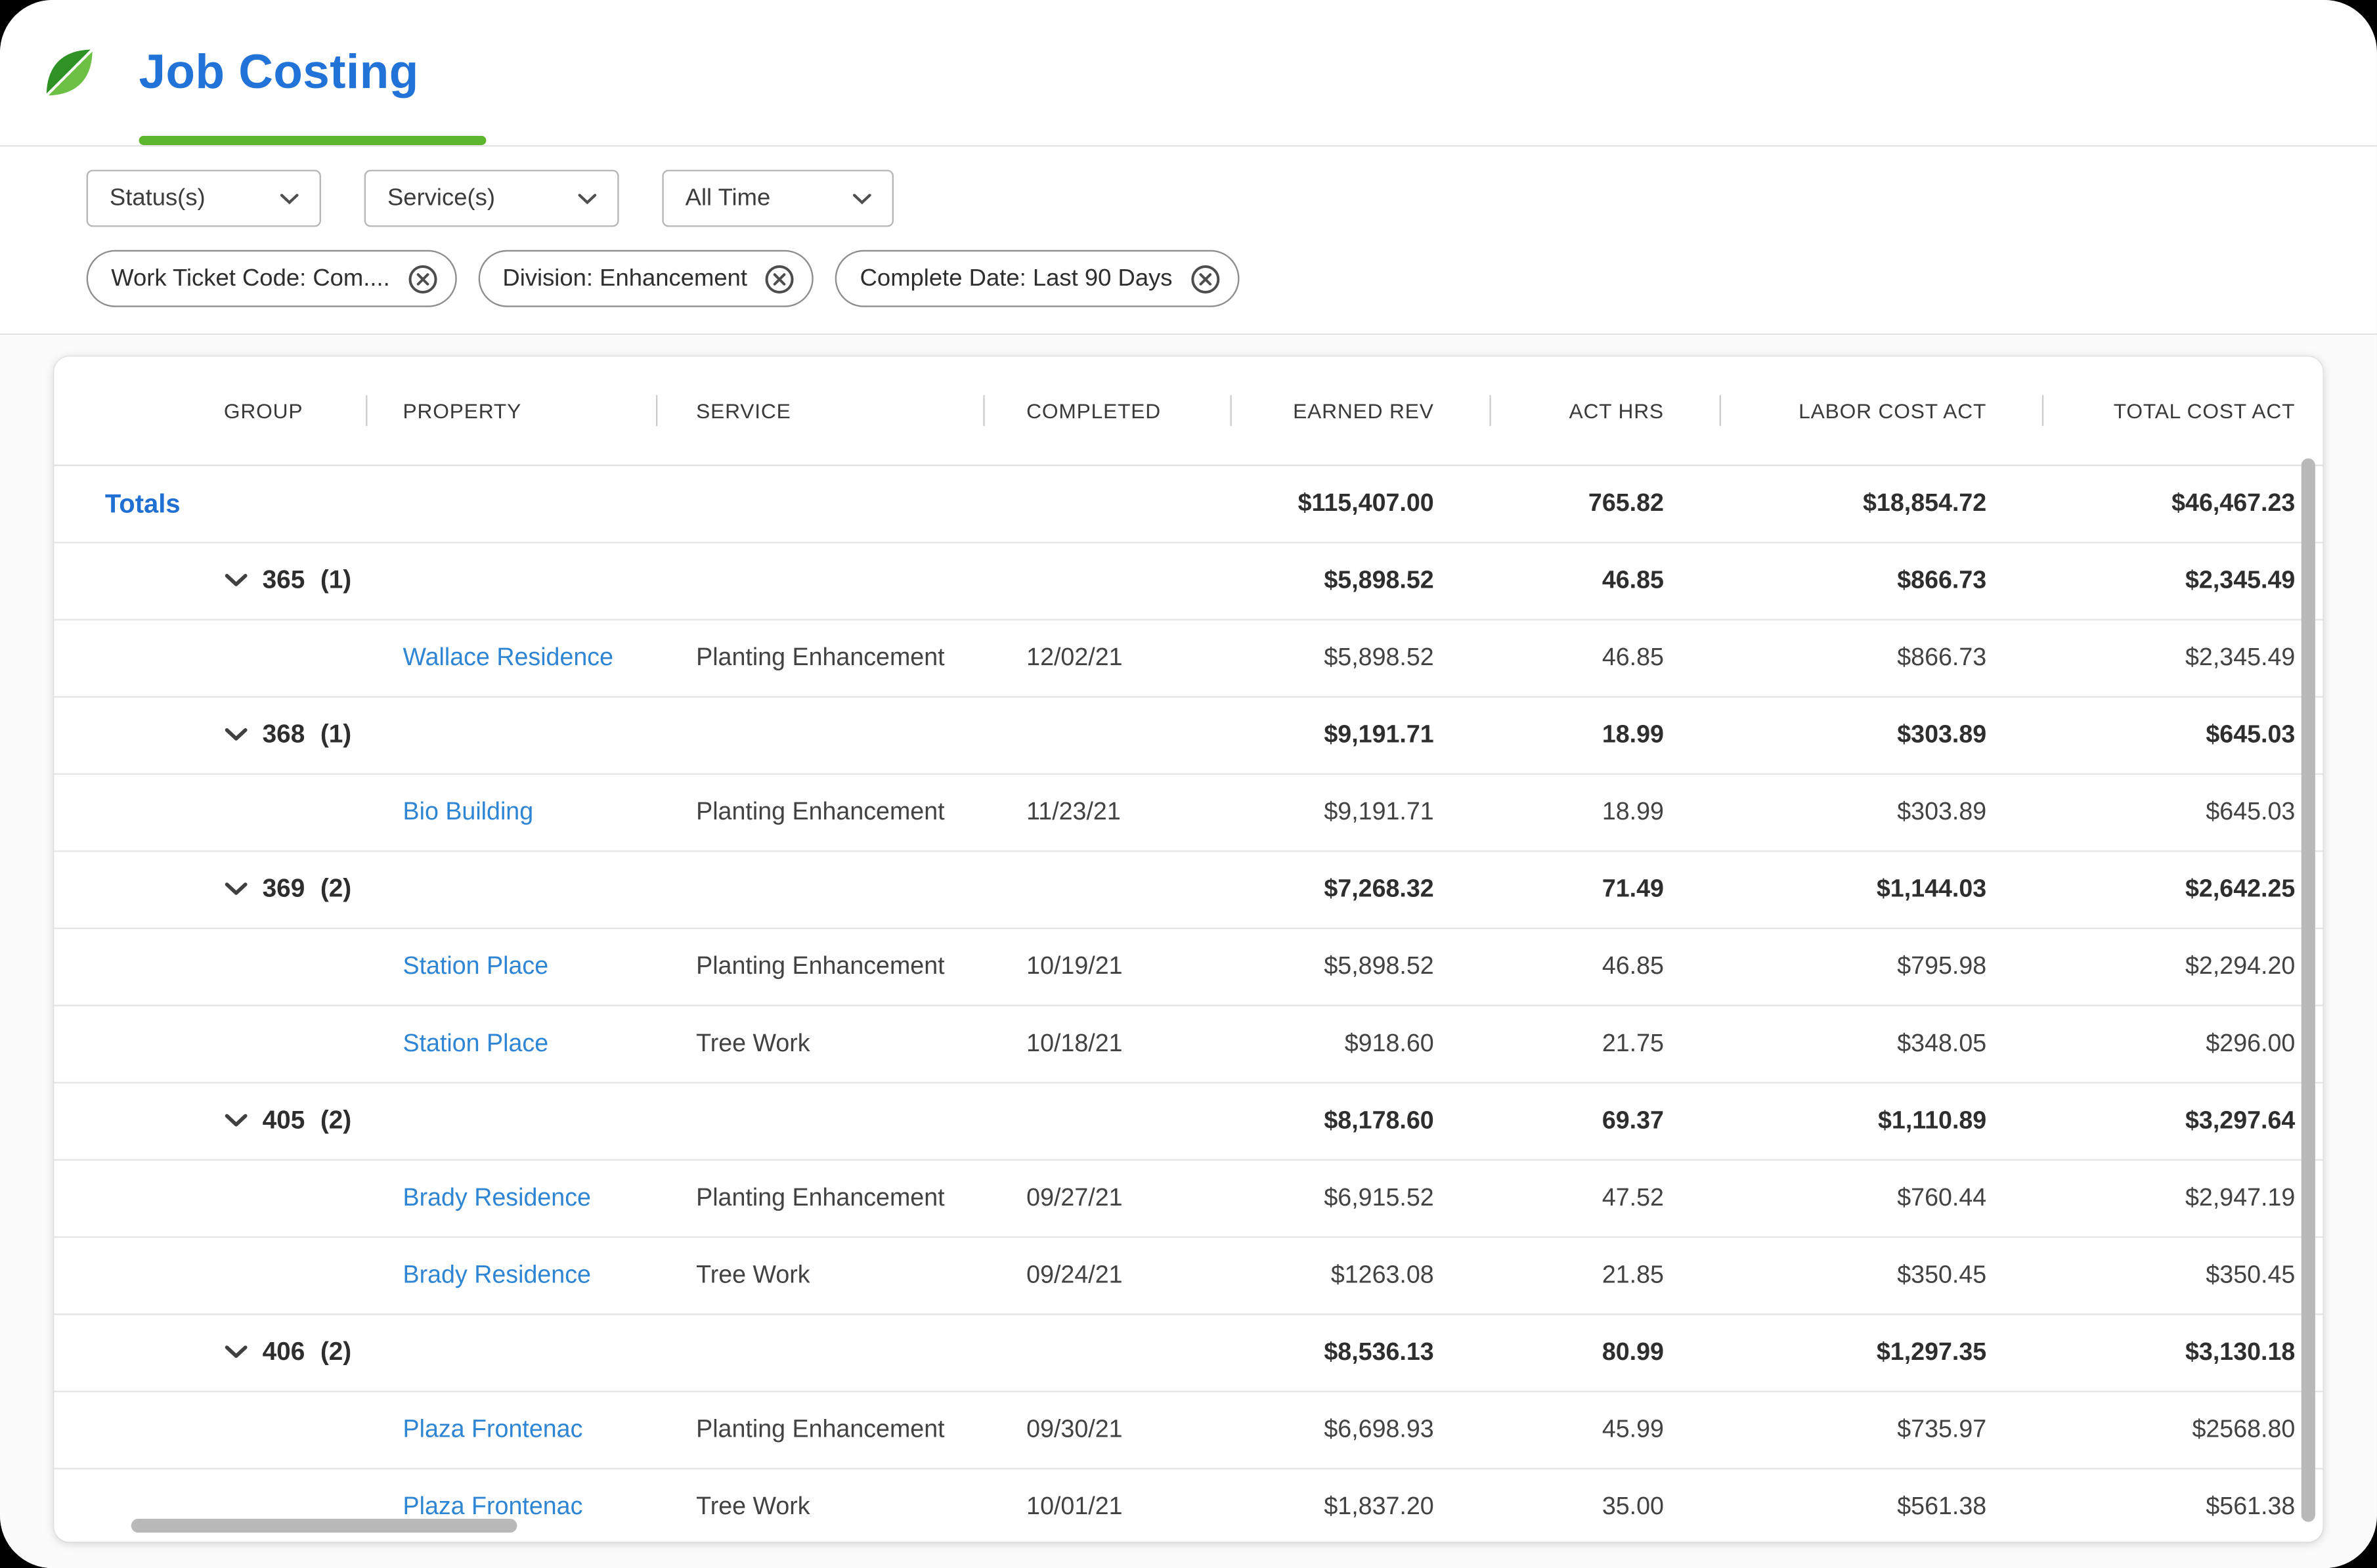 The width and height of the screenshot is (2377, 1568). I want to click on group-summary-row: 406 (2) $8,536.13 80.99 $1,297.35 $3,130.18, so click(1188, 1354).